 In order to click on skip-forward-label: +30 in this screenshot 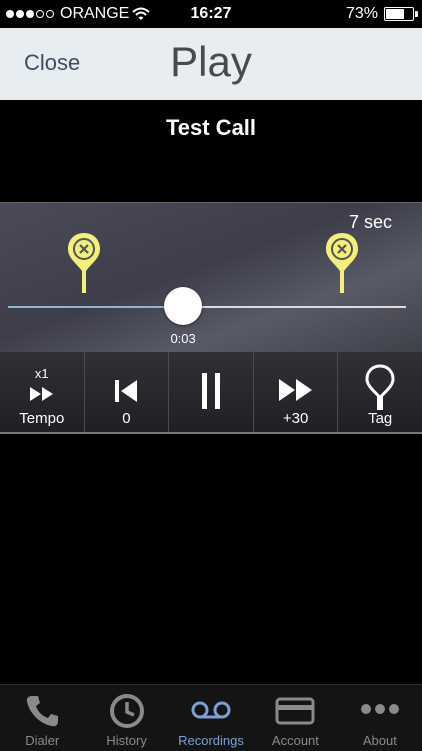, I will do `click(295, 418)`.